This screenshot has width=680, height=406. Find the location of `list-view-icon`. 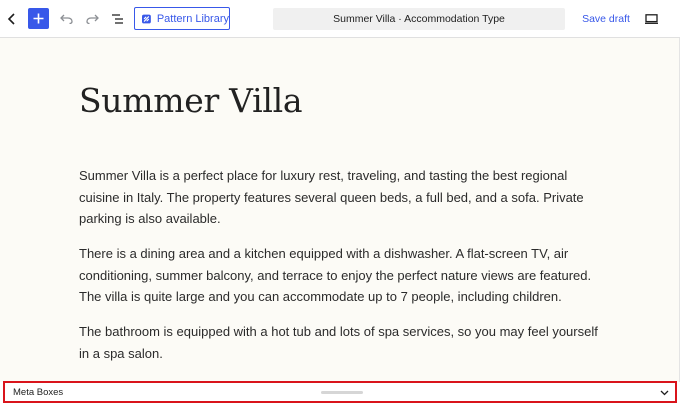

list-view-icon is located at coordinates (117, 19).